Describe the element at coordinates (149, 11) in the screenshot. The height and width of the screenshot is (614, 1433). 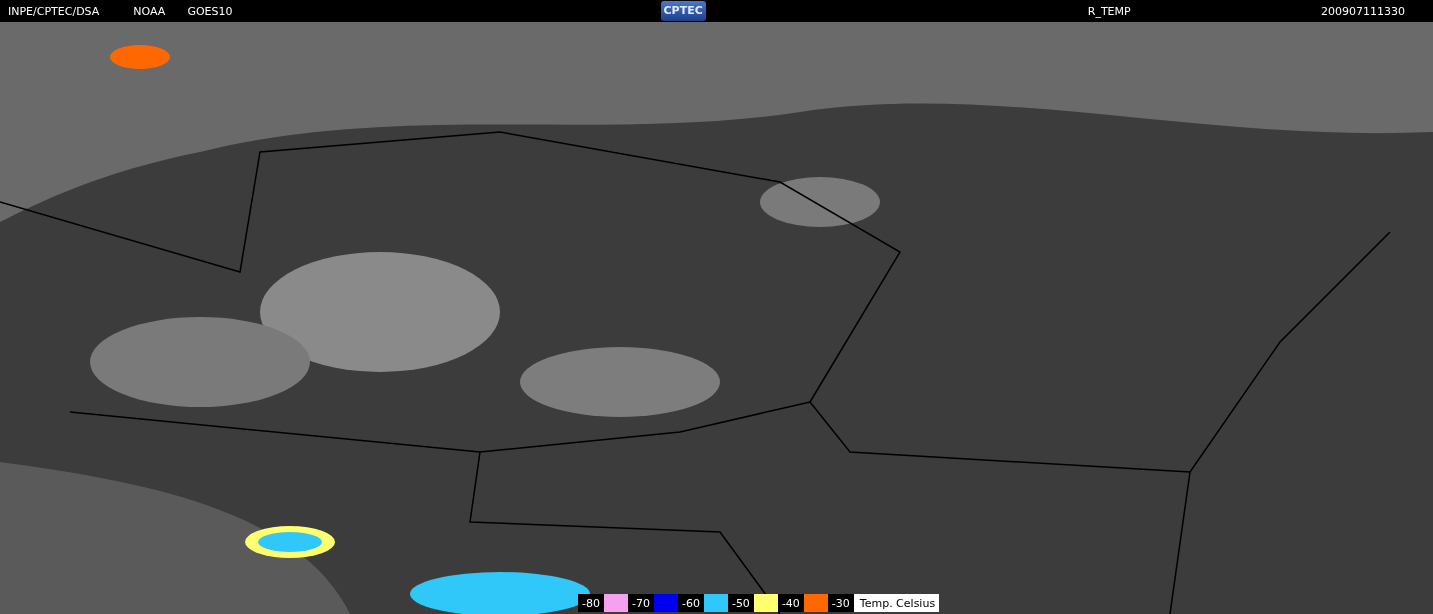
I see `agency-label: NOAA` at that location.